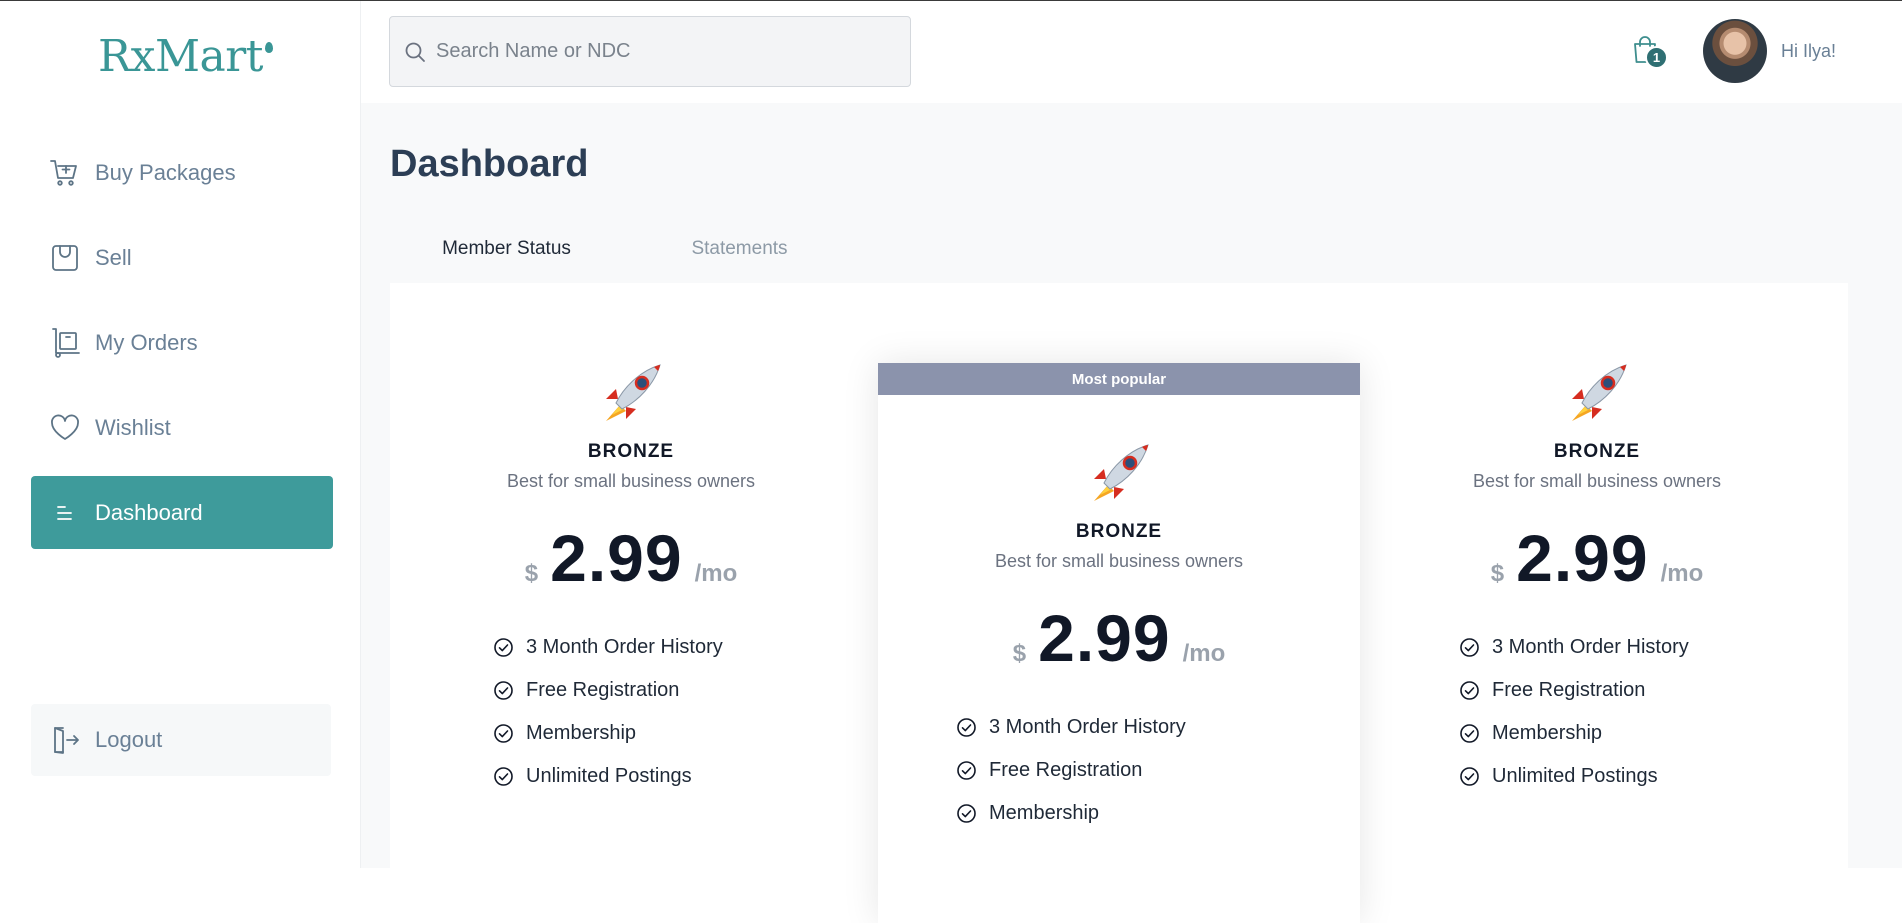 Image resolution: width=1902 pixels, height=923 pixels. I want to click on tab-member-status: Member Status, so click(506, 250).